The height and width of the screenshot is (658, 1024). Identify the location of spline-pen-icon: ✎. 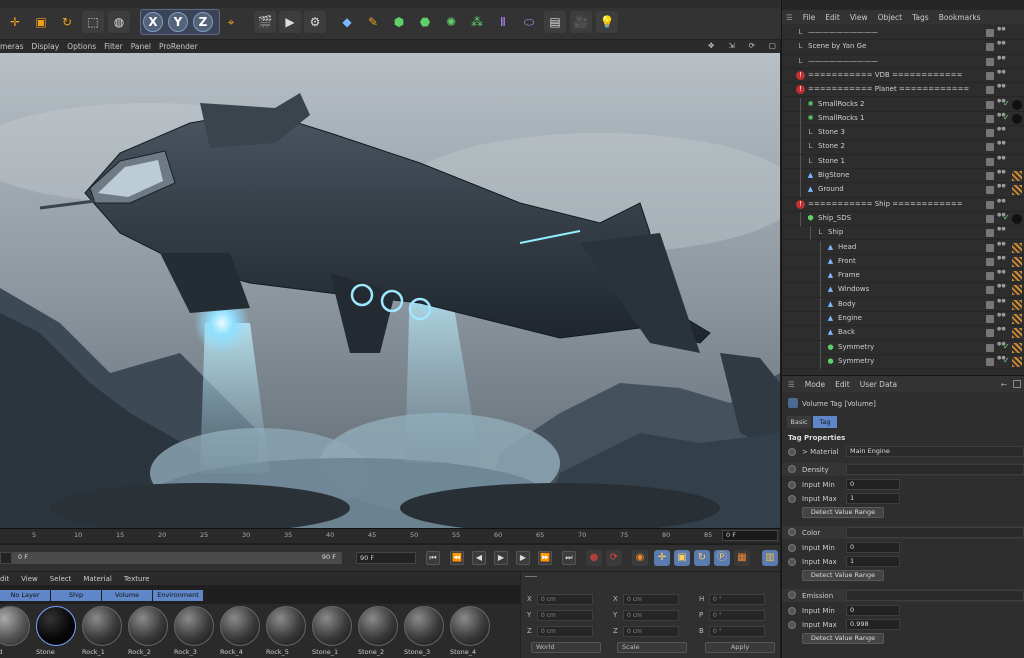
(373, 22).